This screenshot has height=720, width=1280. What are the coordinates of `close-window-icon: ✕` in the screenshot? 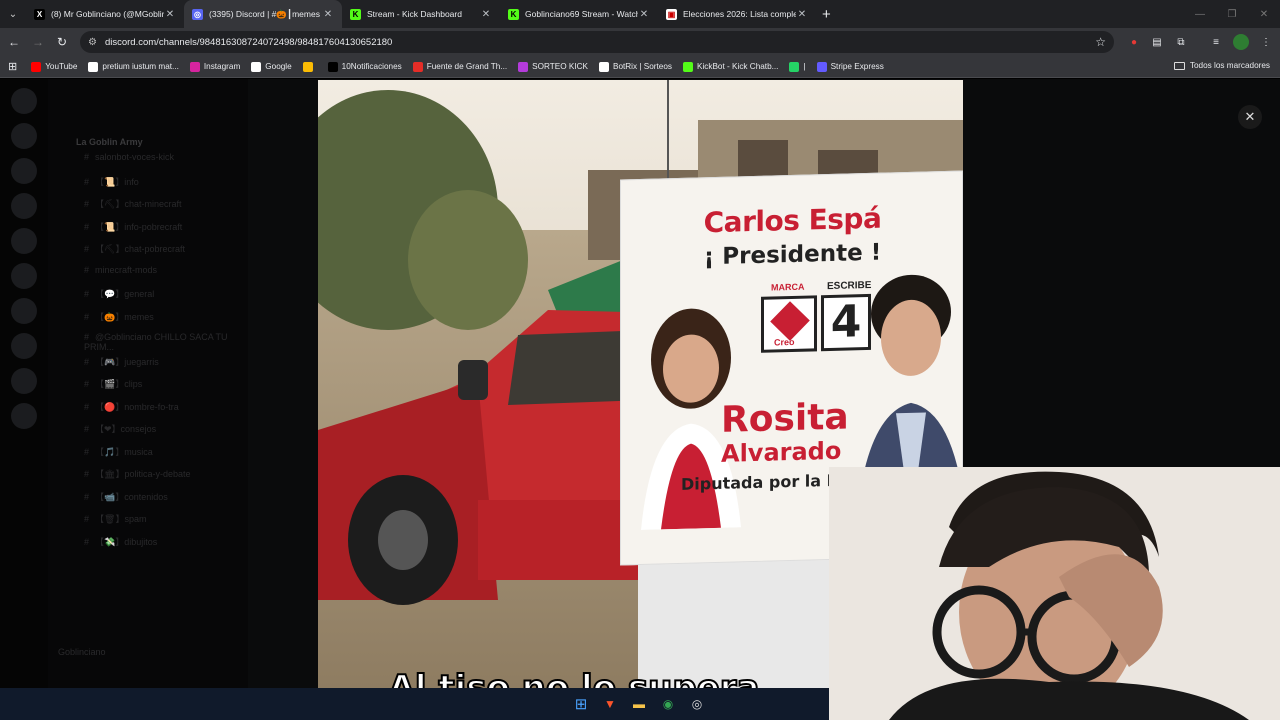 It's located at (1264, 14).